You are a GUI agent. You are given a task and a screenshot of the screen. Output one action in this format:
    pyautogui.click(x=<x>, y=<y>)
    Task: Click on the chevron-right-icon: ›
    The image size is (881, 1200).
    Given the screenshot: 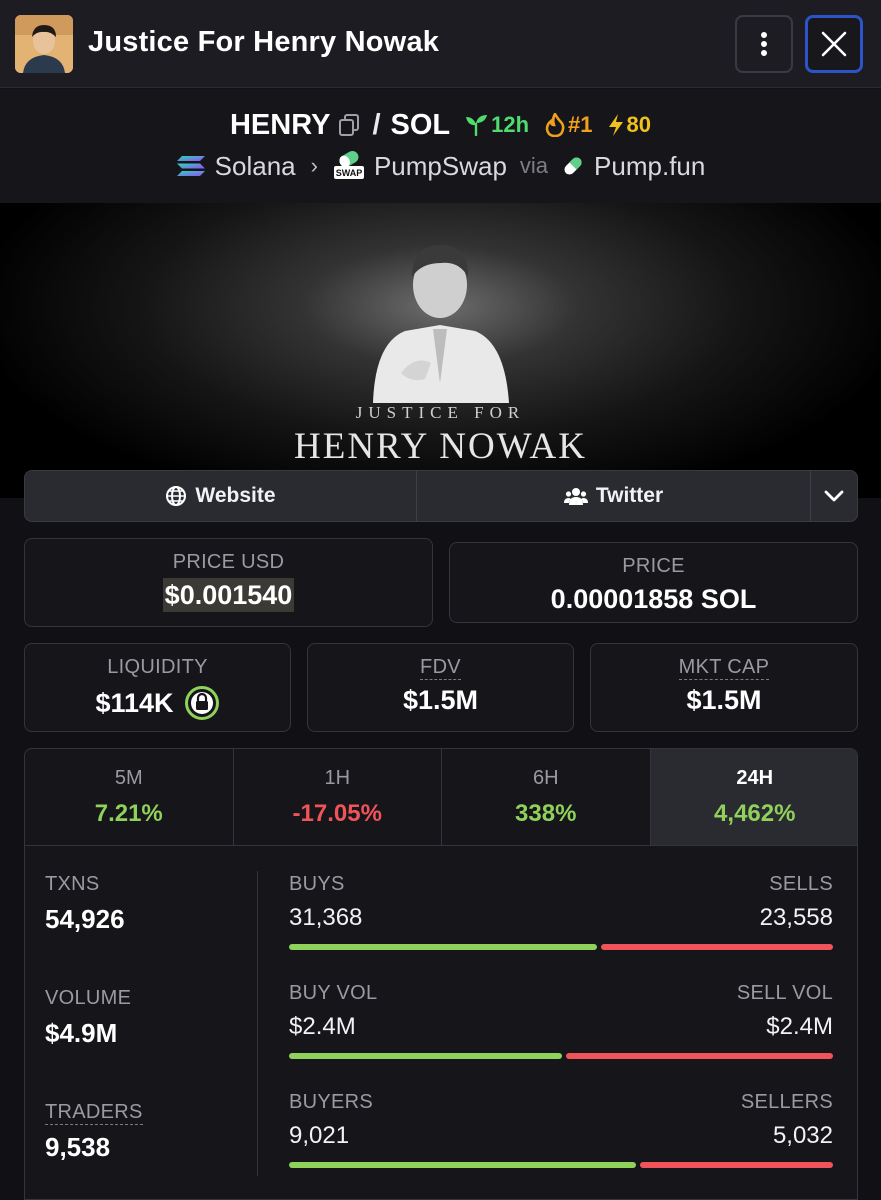 What is the action you would take?
    pyautogui.click(x=314, y=165)
    